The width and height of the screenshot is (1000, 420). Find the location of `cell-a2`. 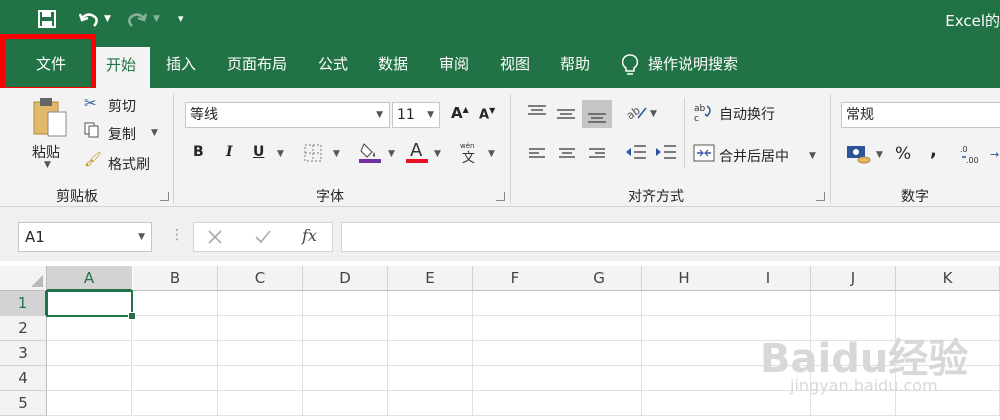

cell-a2 is located at coordinates (89, 328).